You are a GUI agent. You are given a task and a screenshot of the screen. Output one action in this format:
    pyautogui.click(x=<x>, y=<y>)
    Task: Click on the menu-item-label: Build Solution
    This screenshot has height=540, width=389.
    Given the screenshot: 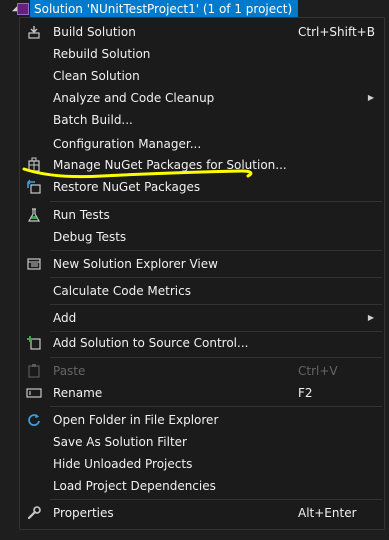 What is the action you would take?
    pyautogui.click(x=94, y=32)
    